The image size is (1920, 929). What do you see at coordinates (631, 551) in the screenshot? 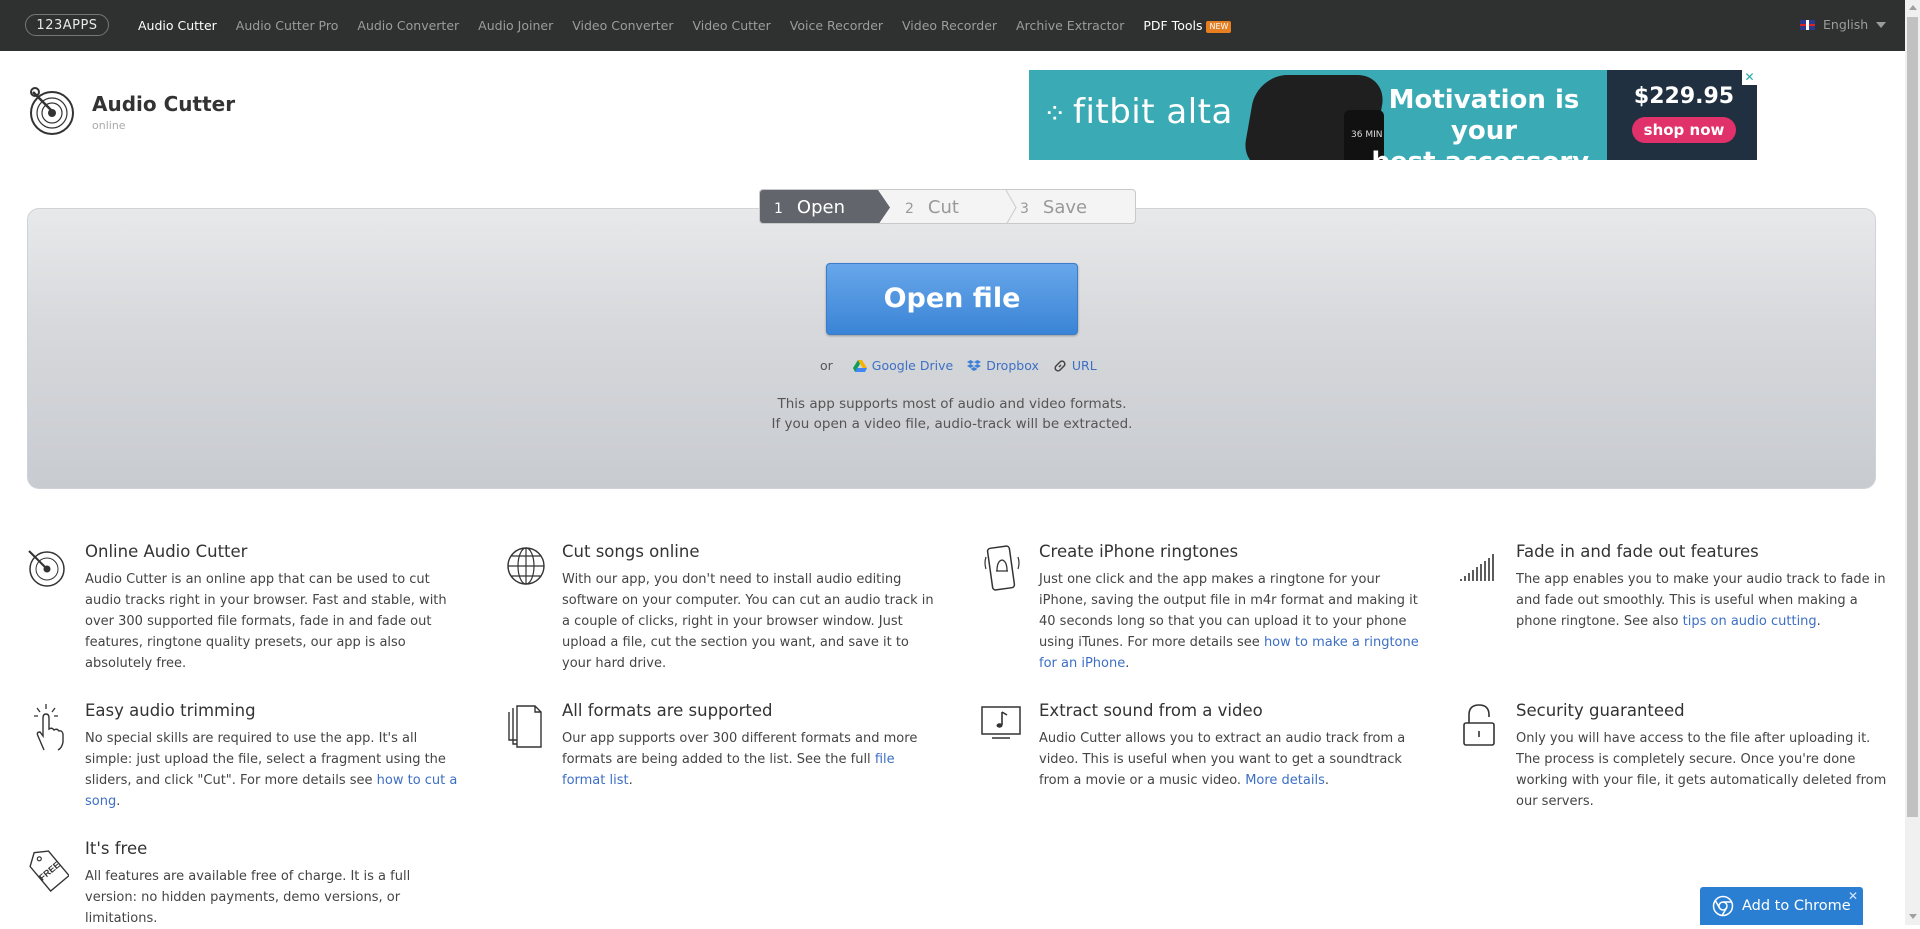
I see `feature-title-cut-songs-online: Cut songs online` at bounding box center [631, 551].